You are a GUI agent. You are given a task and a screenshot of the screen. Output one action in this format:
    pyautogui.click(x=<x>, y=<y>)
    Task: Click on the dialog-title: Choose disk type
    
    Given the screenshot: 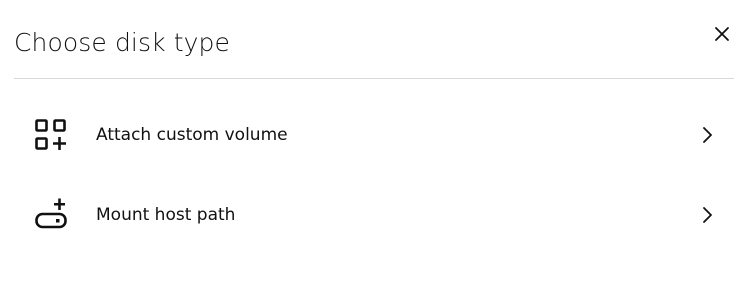 What is the action you would take?
    pyautogui.click(x=122, y=42)
    